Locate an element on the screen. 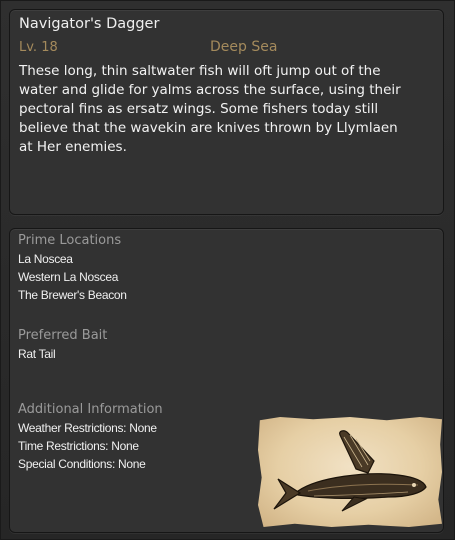 The image size is (455, 540). location-item: La Noscea is located at coordinates (45, 259).